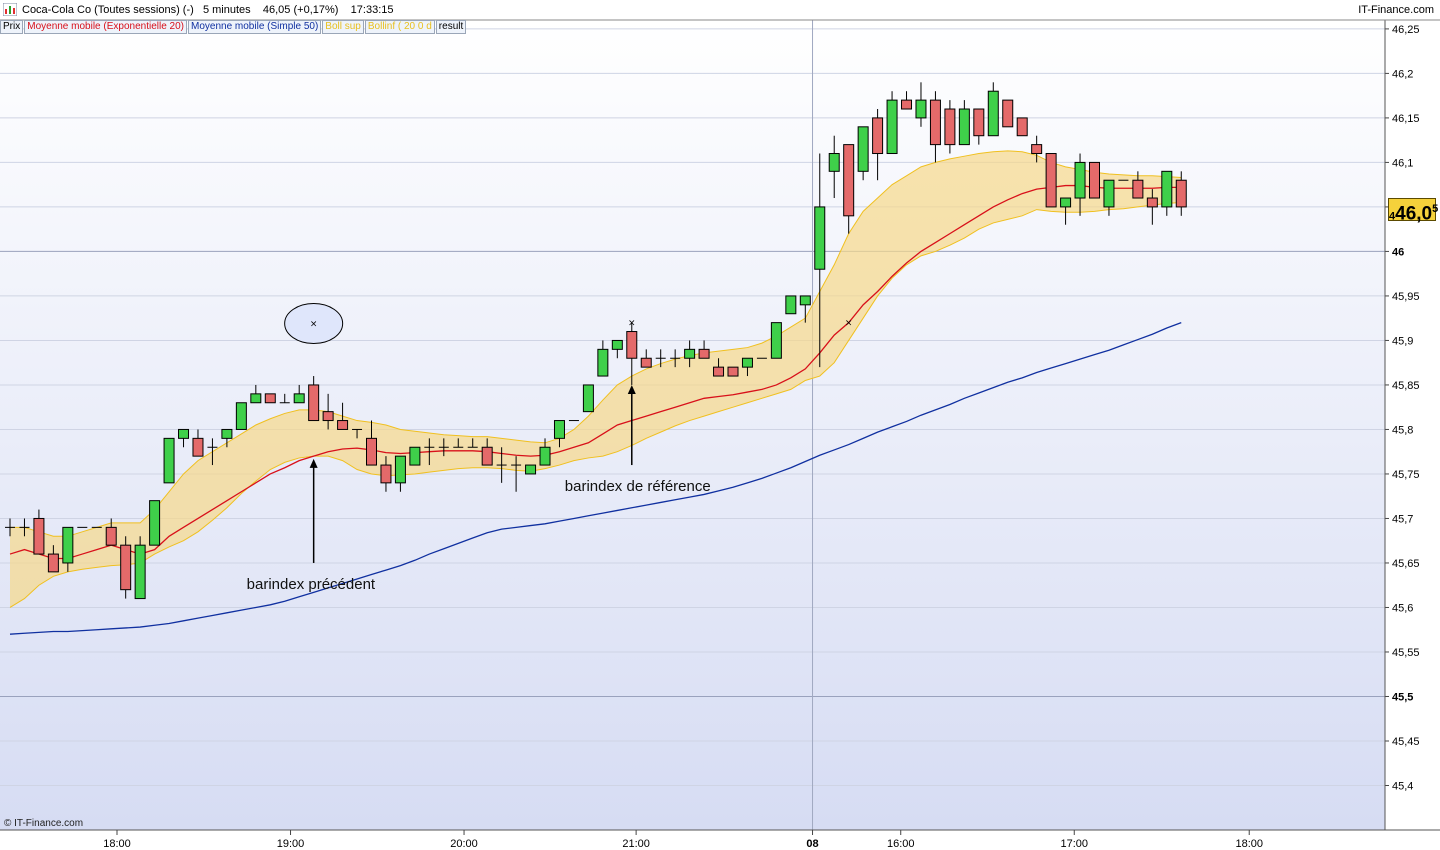  What do you see at coordinates (1435, 209) in the screenshot?
I see `price-badge-sup: 5` at bounding box center [1435, 209].